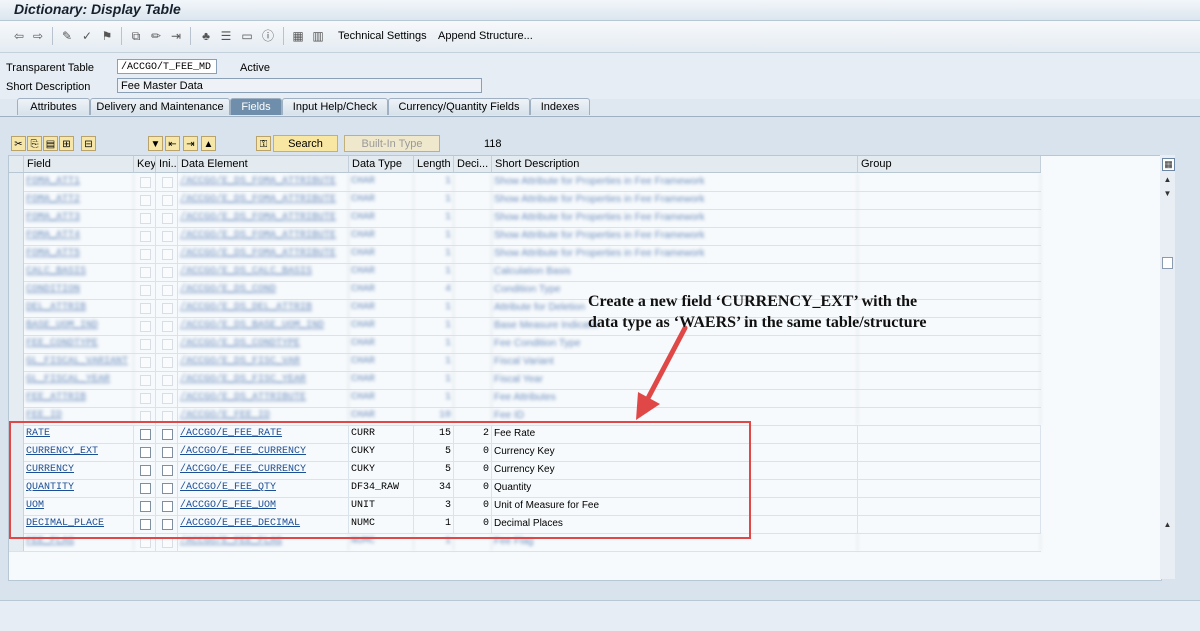 Image resolution: width=1200 pixels, height=631 pixels. I want to click on tab-indexes: Indexes, so click(560, 106).